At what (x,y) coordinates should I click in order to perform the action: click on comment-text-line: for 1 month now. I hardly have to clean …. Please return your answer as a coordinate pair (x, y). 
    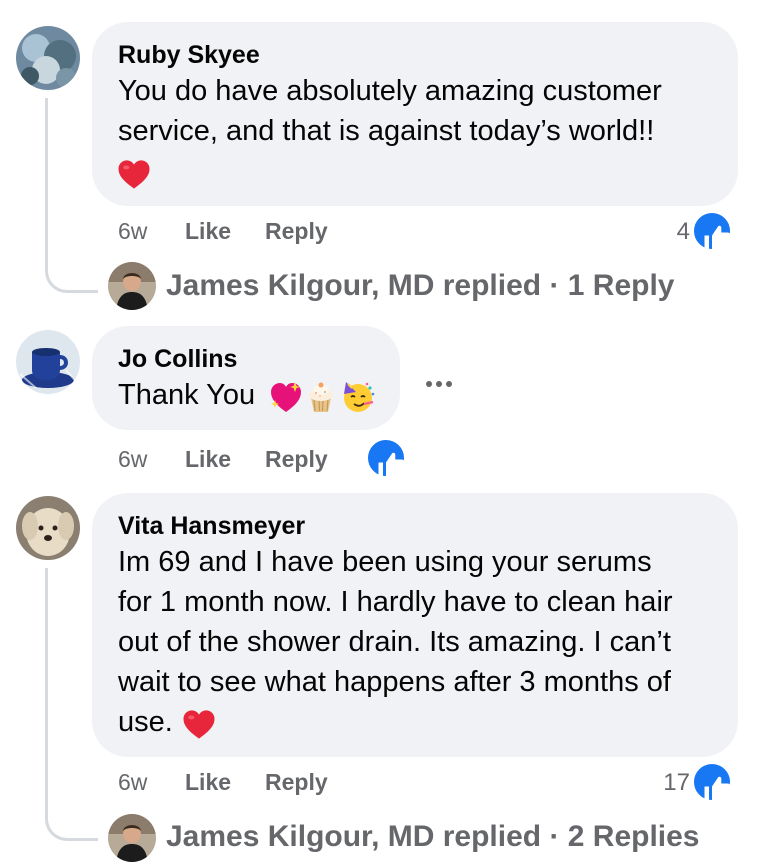
    Looking at the image, I should click on (395, 602).